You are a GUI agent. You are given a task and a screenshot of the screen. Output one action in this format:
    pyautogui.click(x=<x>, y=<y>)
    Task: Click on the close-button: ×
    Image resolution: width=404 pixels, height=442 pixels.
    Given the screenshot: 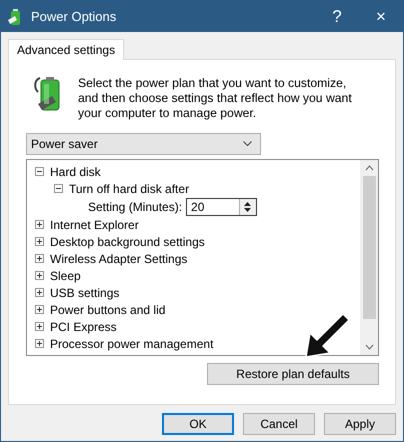 What is the action you would take?
    pyautogui.click(x=381, y=16)
    